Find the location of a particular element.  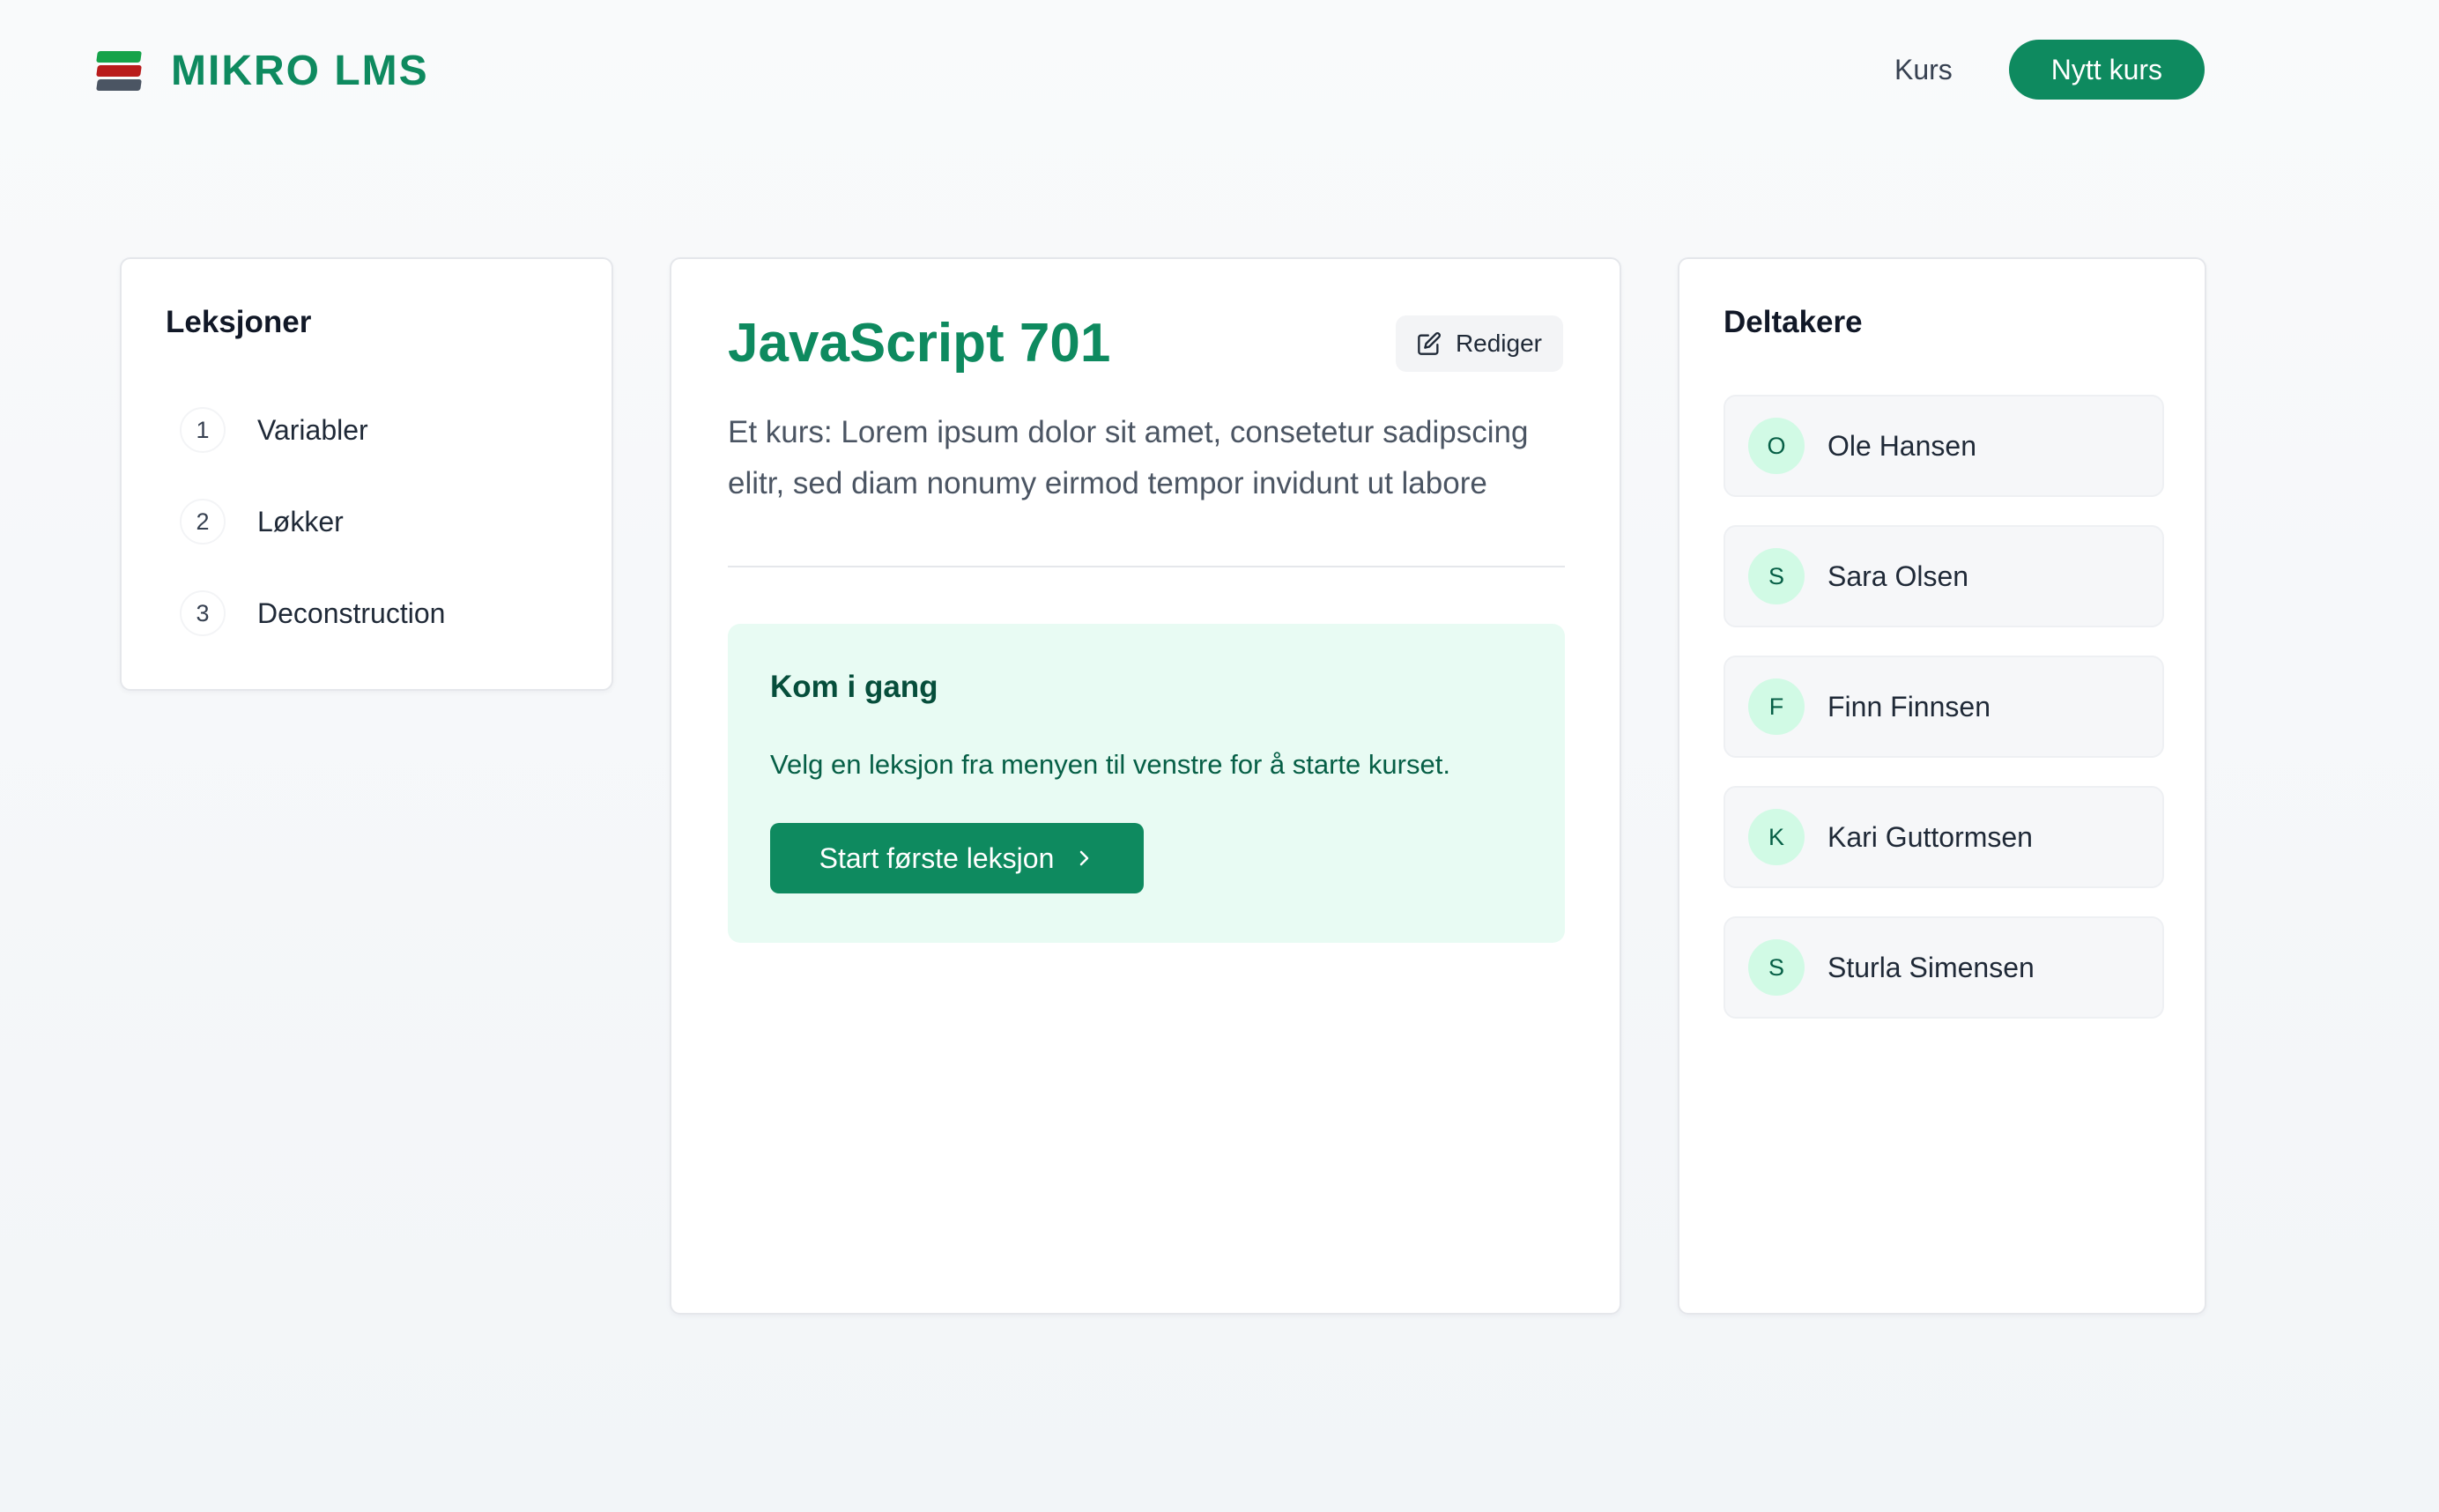

app-header: MIKRO LMS Kurs Nytt kurs is located at coordinates (1219, 70).